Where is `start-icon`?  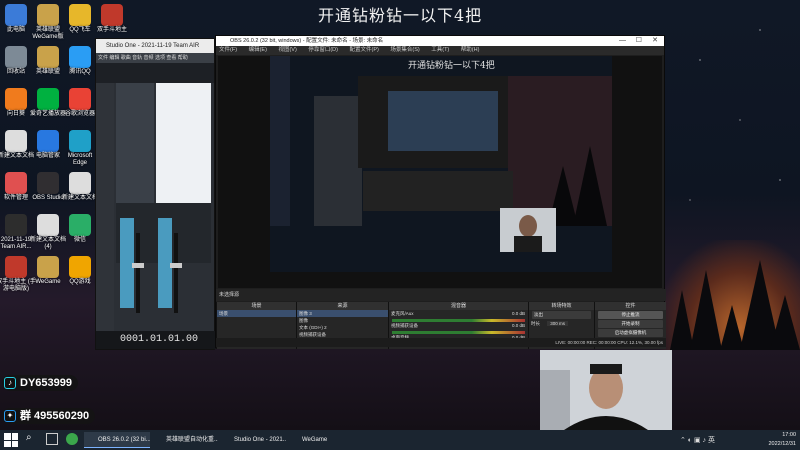
start-icon is located at coordinates (11, 440).